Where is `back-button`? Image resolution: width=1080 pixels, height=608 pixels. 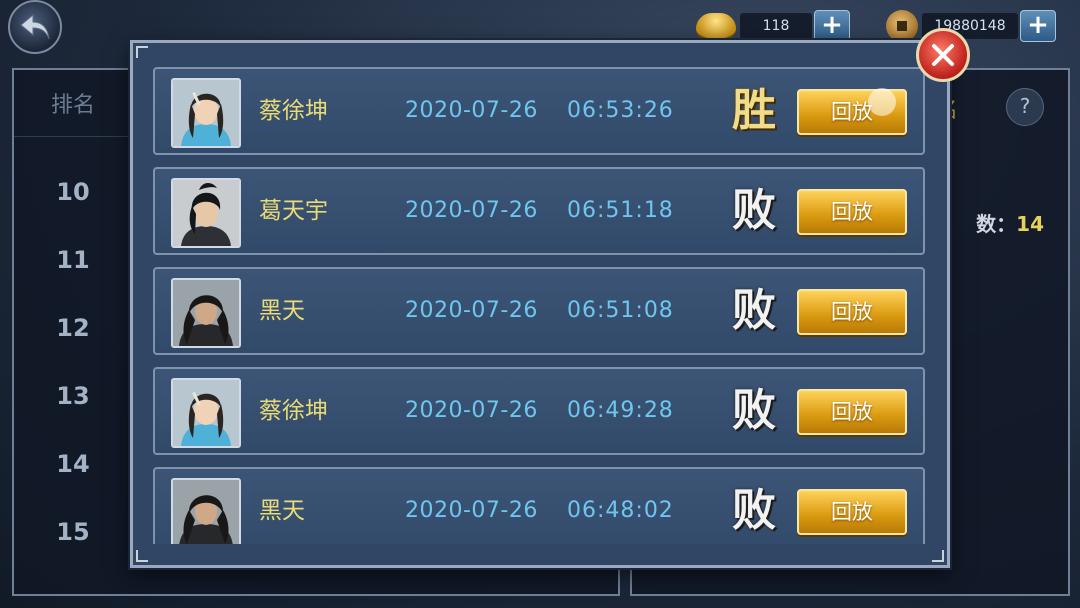 back-button is located at coordinates (35, 27).